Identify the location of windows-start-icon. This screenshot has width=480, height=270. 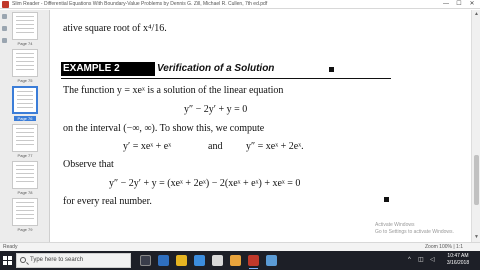
(7, 260).